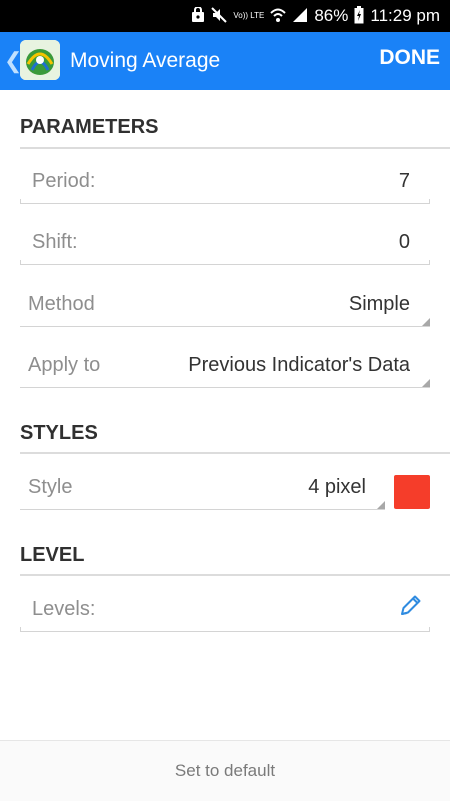  What do you see at coordinates (225, 181) in the screenshot?
I see `period-field: Period: 7` at bounding box center [225, 181].